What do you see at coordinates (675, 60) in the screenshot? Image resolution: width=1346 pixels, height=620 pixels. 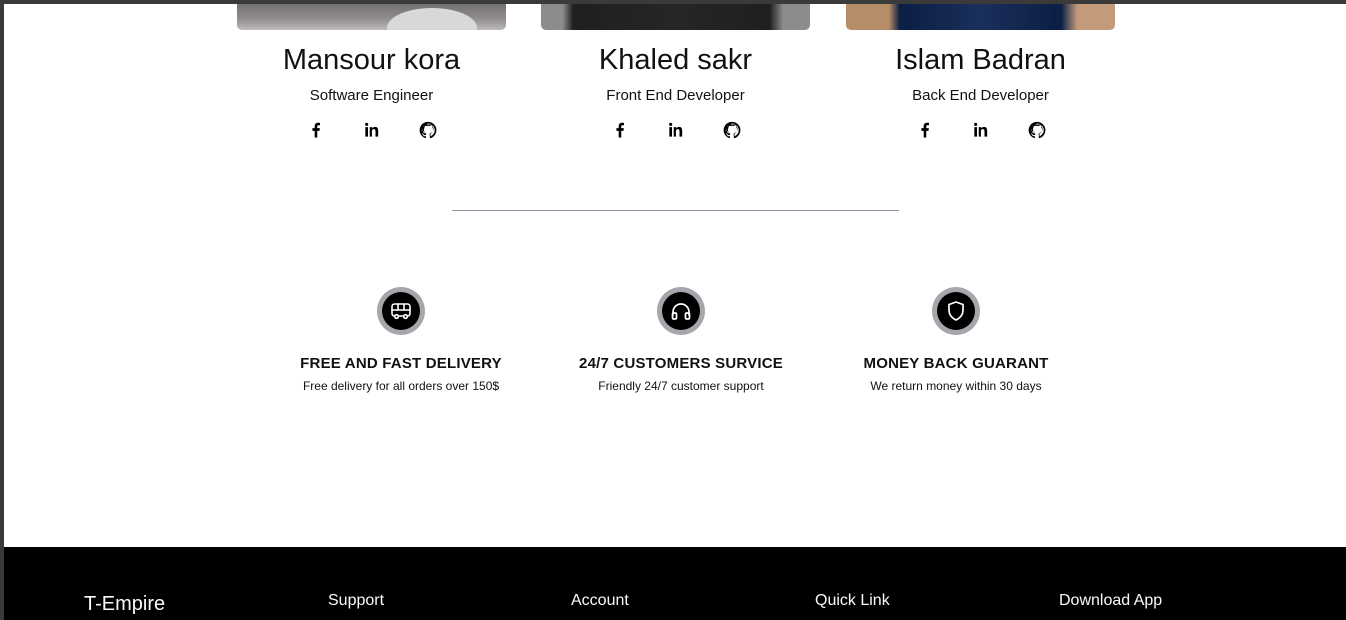 I see `team-member-name: Khaled sakr` at bounding box center [675, 60].